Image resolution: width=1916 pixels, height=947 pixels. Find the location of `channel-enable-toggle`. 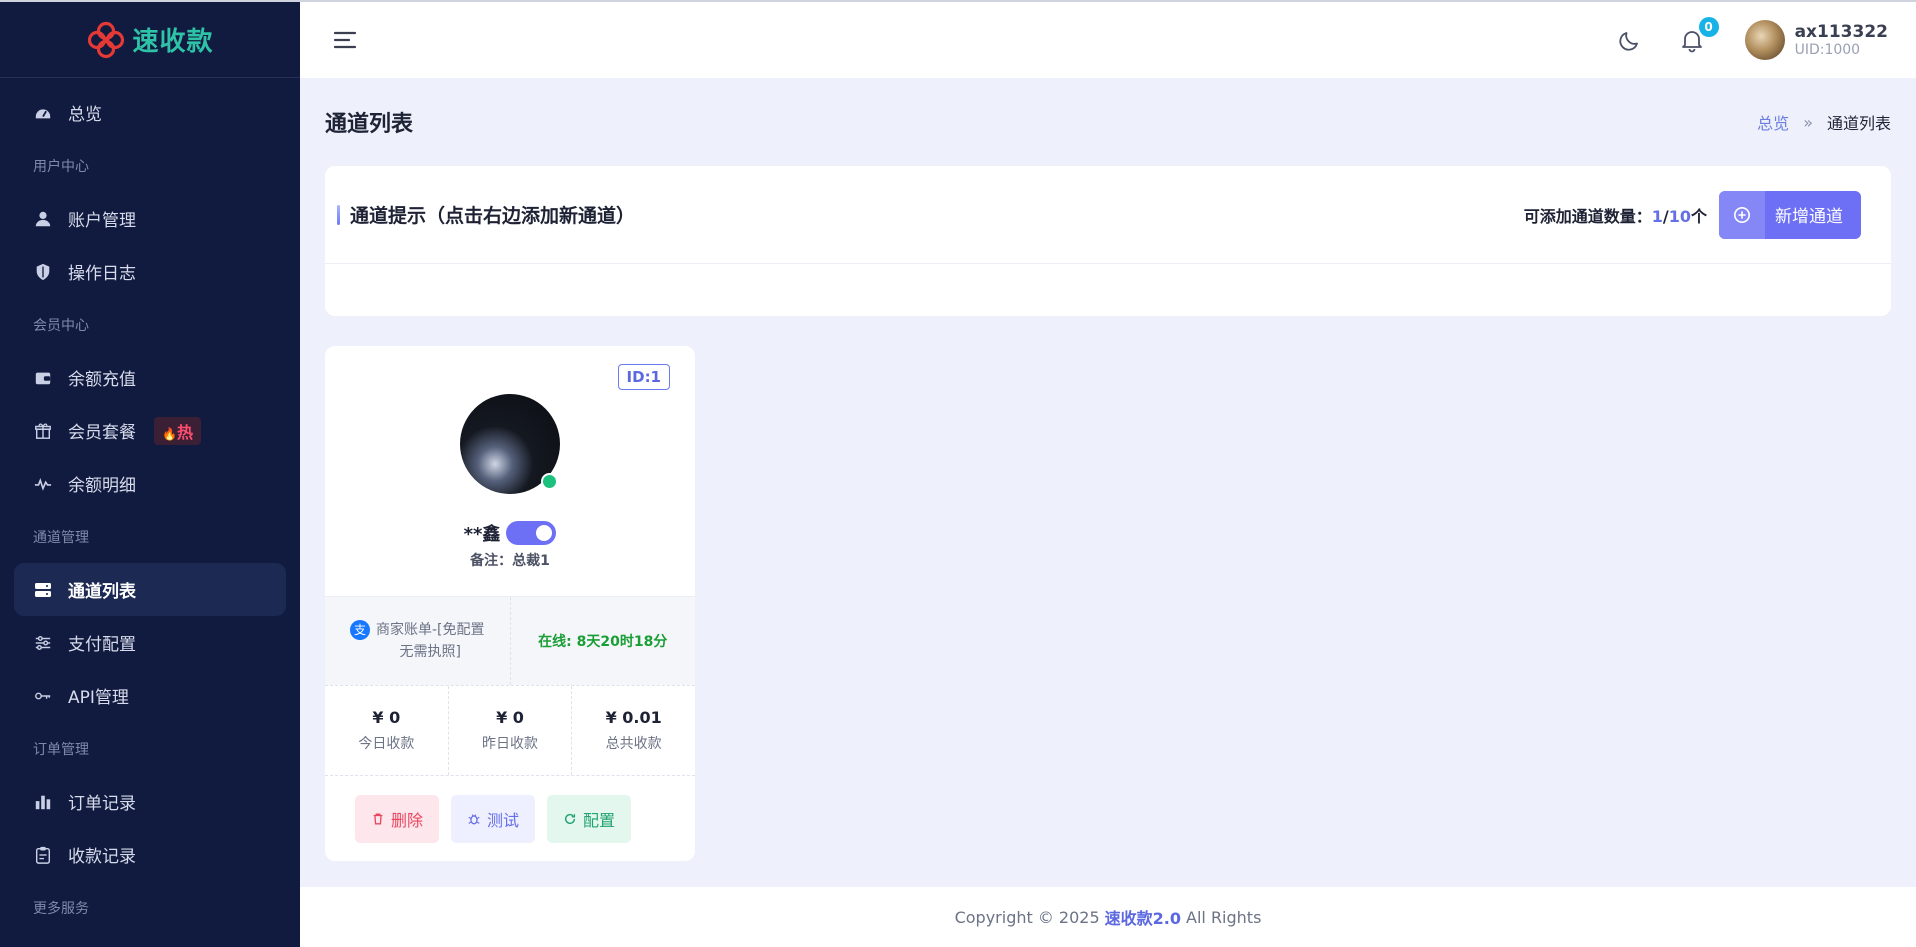

channel-enable-toggle is located at coordinates (531, 533).